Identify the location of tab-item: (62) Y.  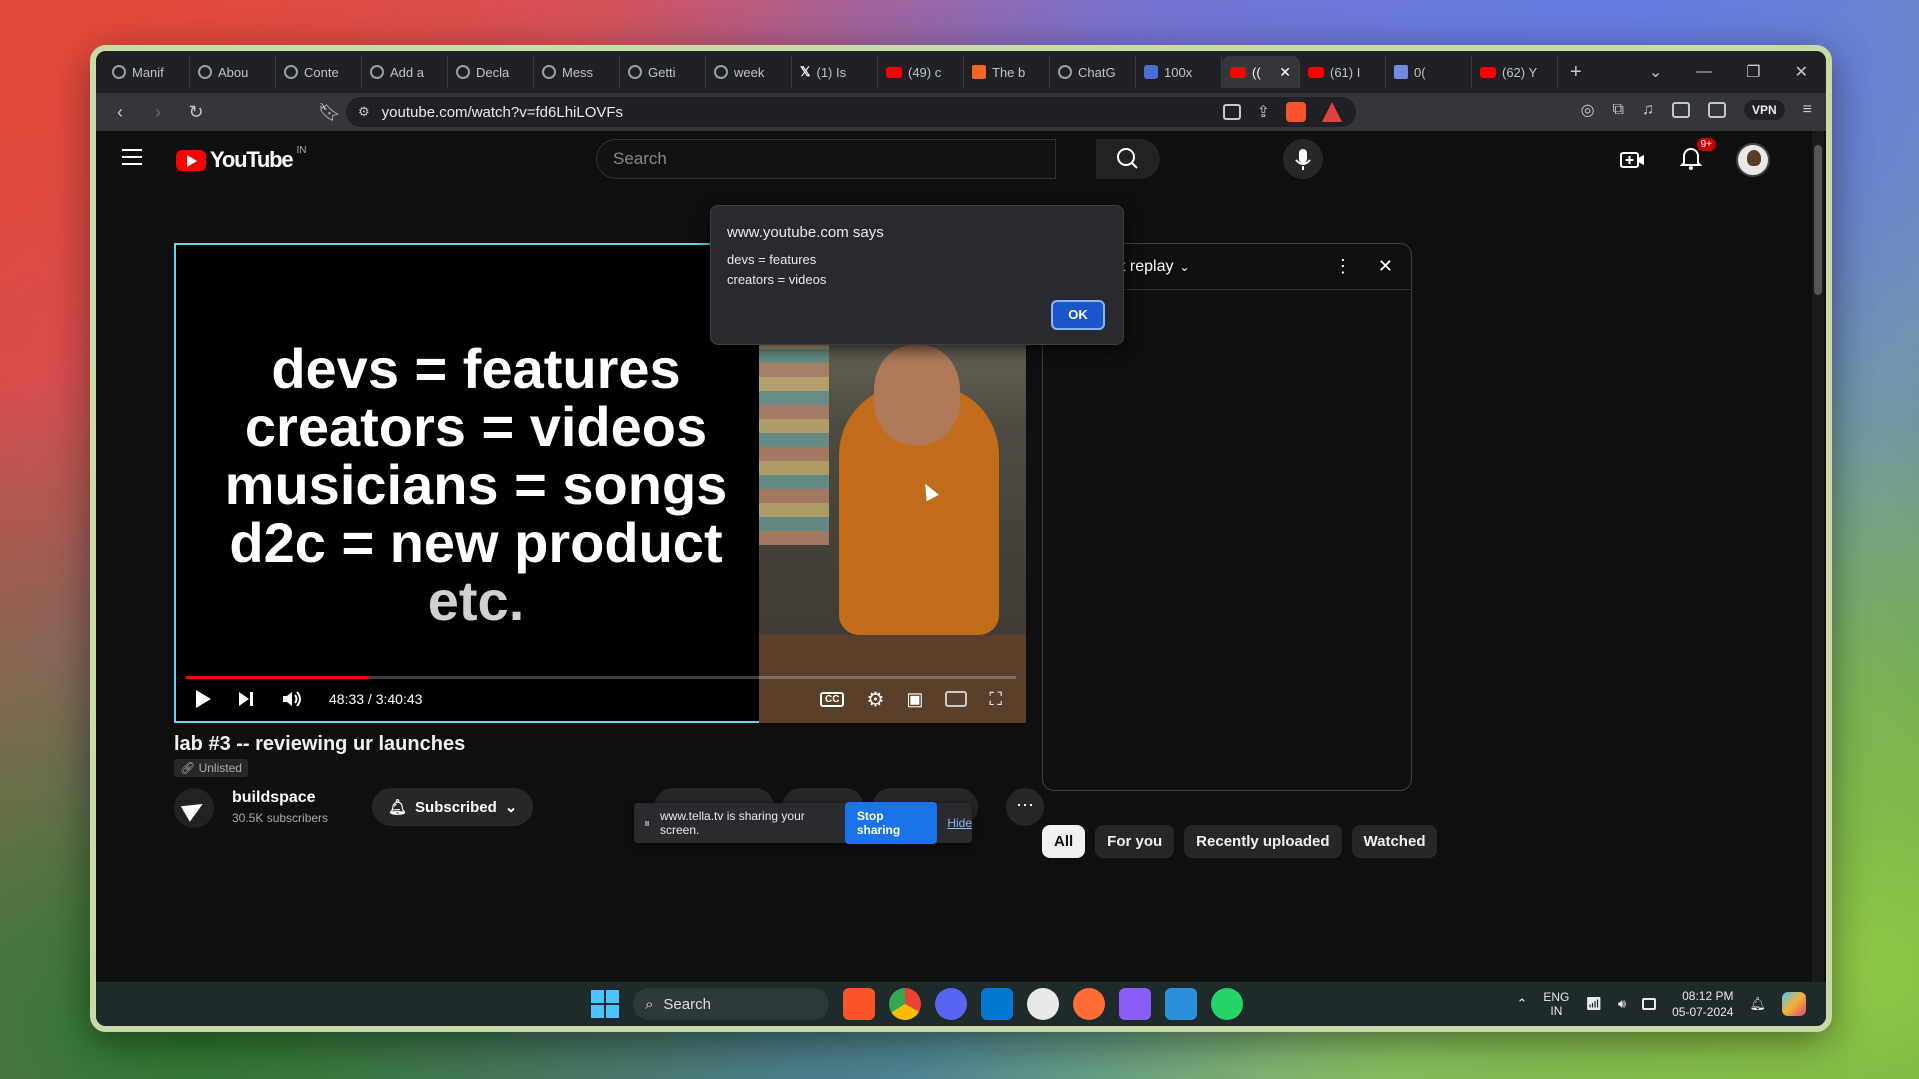
(1515, 72).